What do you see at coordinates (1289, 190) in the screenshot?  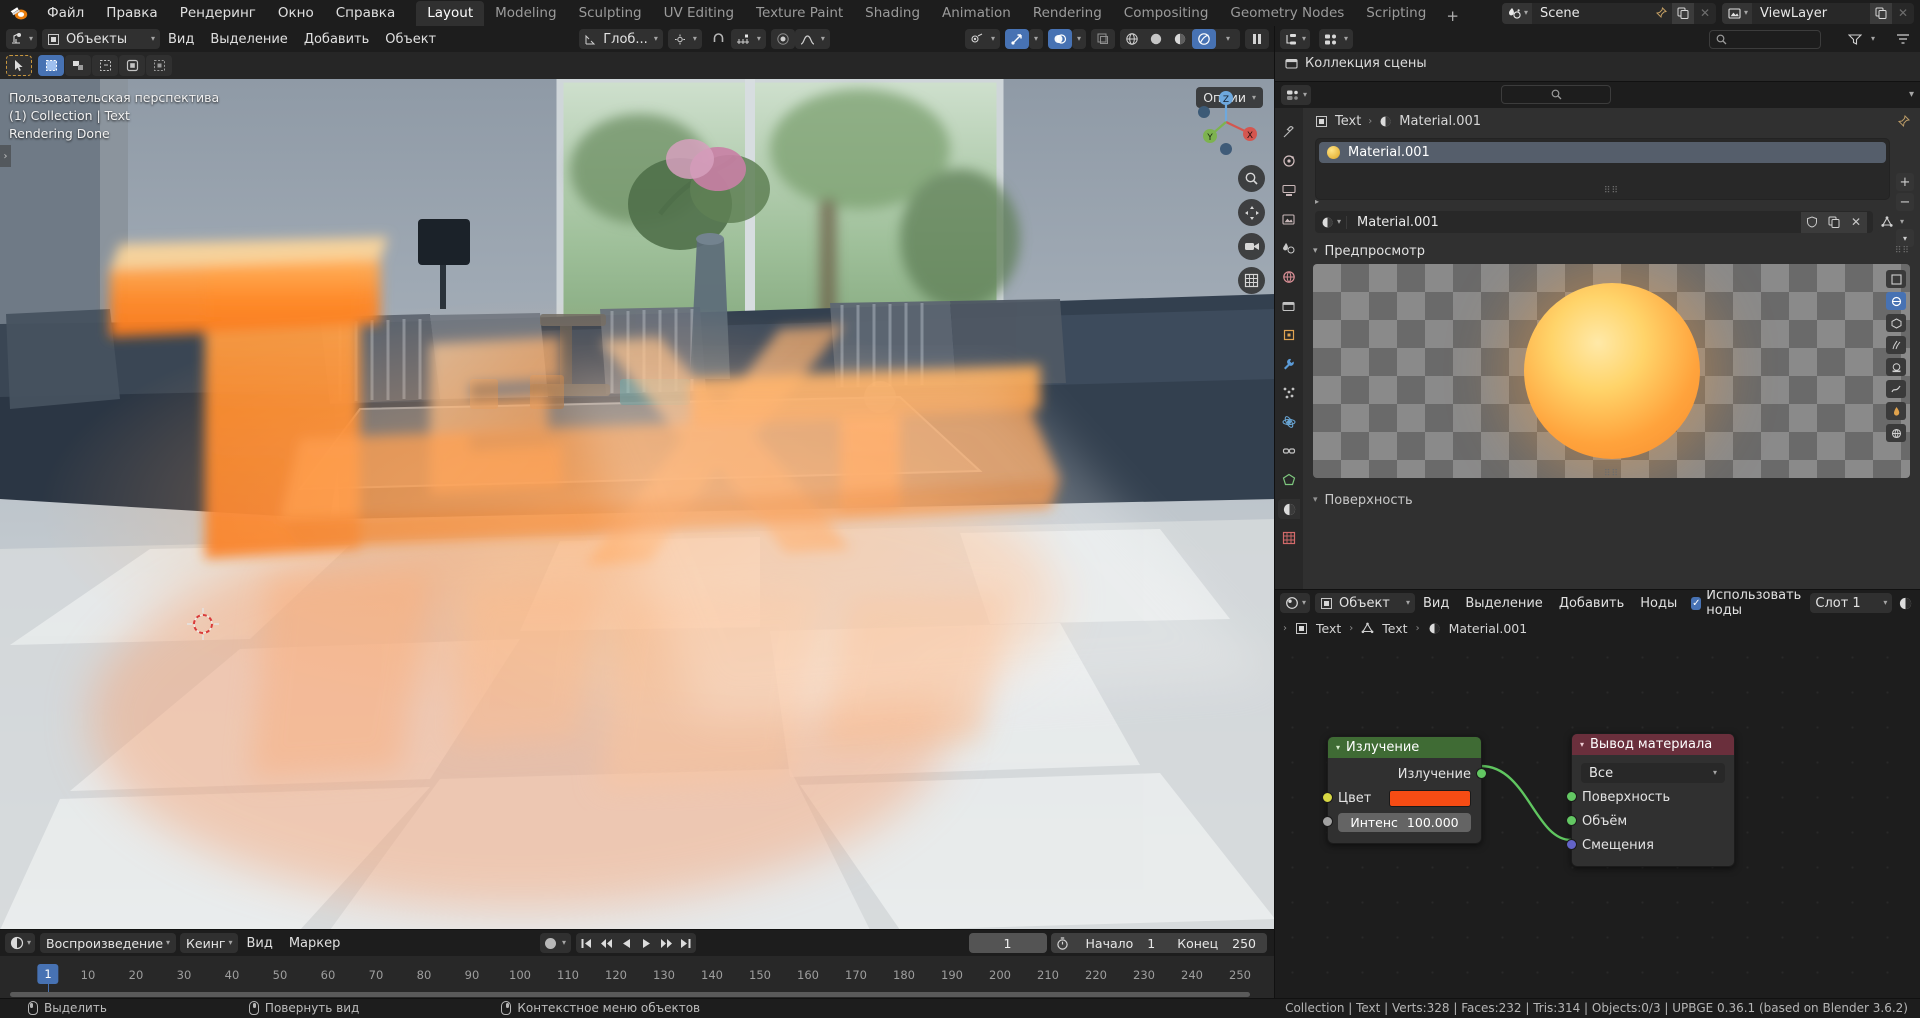 I see `output-tab-icon` at bounding box center [1289, 190].